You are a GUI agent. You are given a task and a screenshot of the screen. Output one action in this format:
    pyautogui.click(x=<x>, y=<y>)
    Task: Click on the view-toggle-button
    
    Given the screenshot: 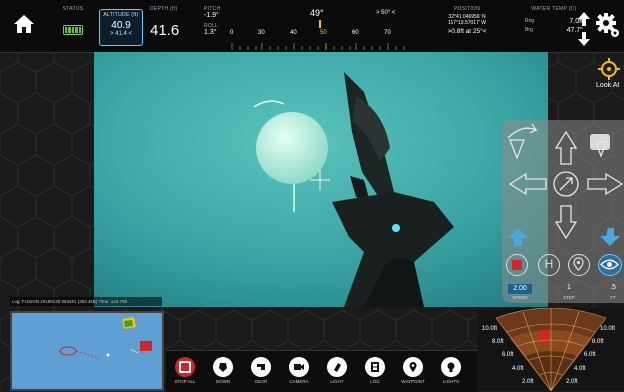 What is the action you would take?
    pyautogui.click(x=610, y=265)
    